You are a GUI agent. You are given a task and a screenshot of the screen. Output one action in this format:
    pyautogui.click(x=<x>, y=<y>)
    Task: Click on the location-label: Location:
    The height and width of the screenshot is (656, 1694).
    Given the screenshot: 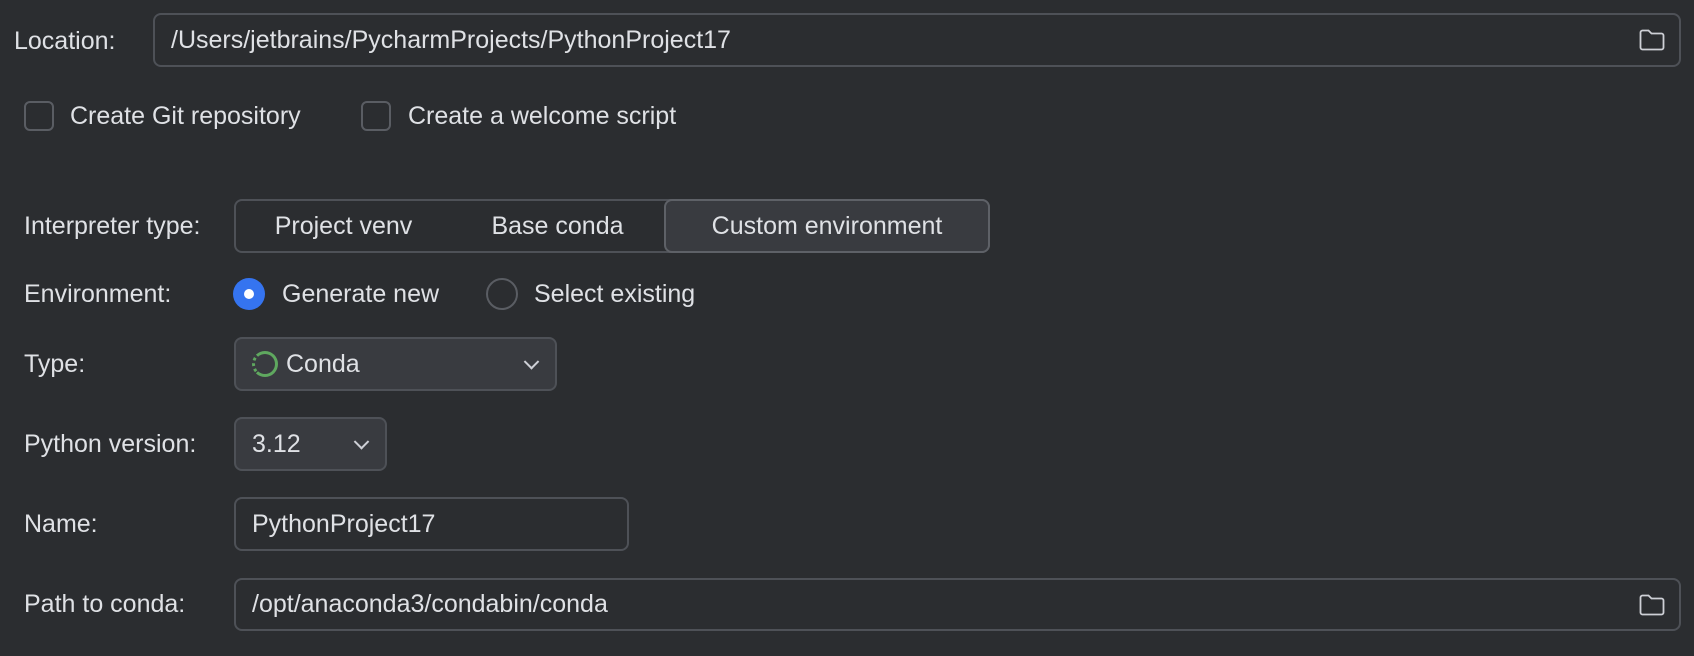 What is the action you would take?
    pyautogui.click(x=65, y=41)
    